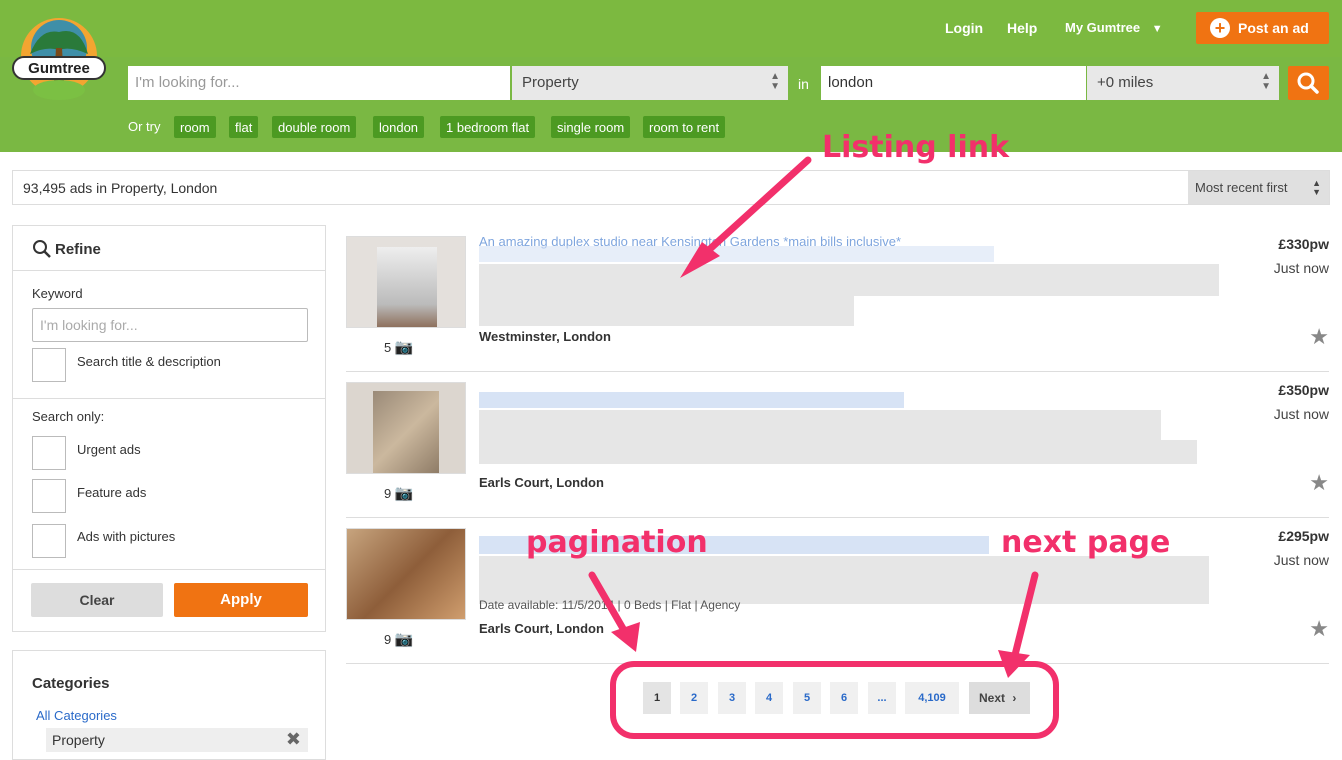  Describe the element at coordinates (1086, 542) in the screenshot. I see `annotation-next-page: next page` at that location.